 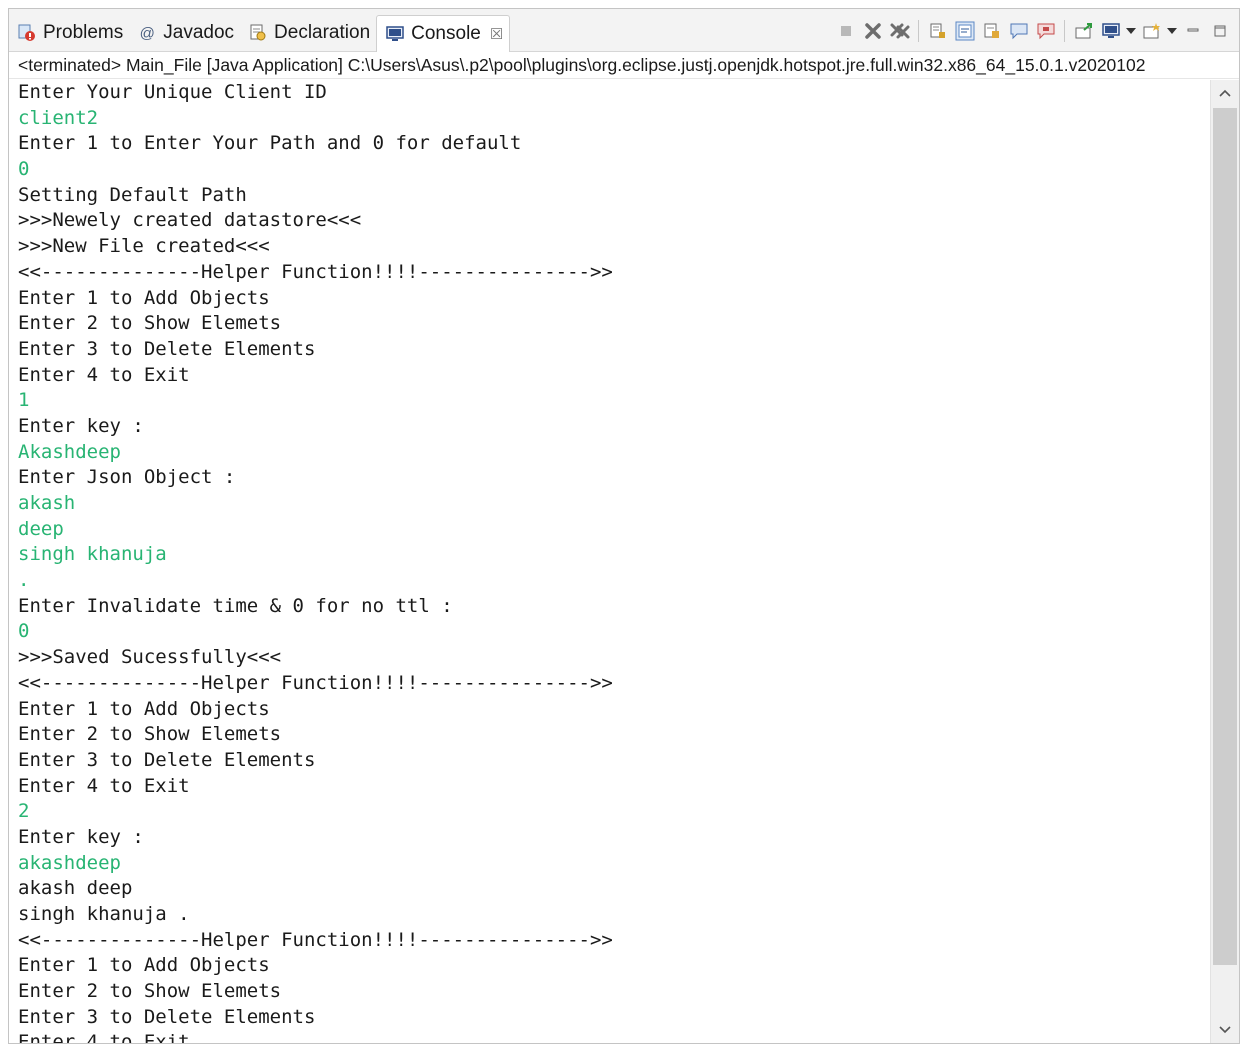 What do you see at coordinates (69, 451) in the screenshot?
I see `console-input-line: Akashdeep` at bounding box center [69, 451].